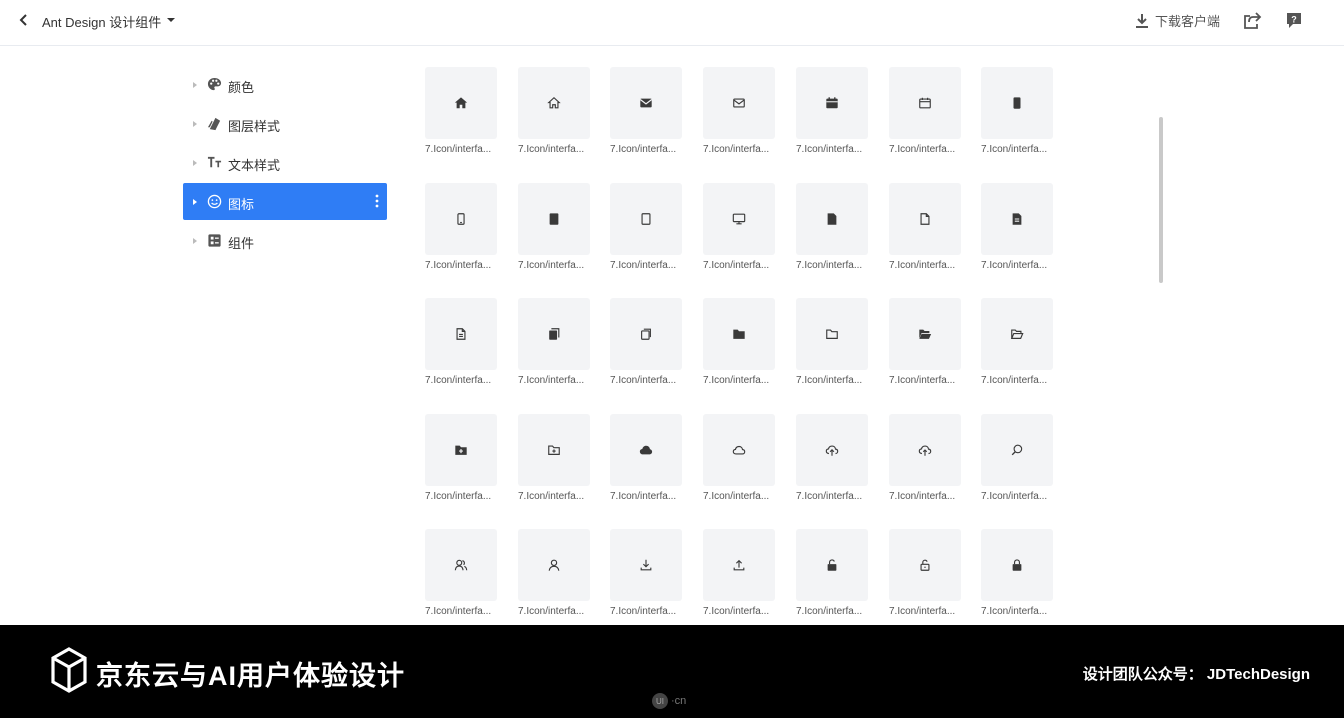 The width and height of the screenshot is (1344, 718). Describe the element at coordinates (1252, 20) in the screenshot. I see `share-icon` at that location.